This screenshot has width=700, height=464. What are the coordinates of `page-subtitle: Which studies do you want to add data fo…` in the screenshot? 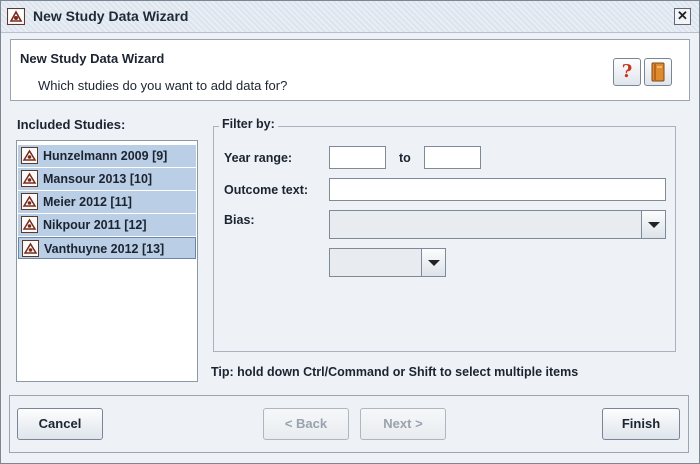 It's located at (163, 85).